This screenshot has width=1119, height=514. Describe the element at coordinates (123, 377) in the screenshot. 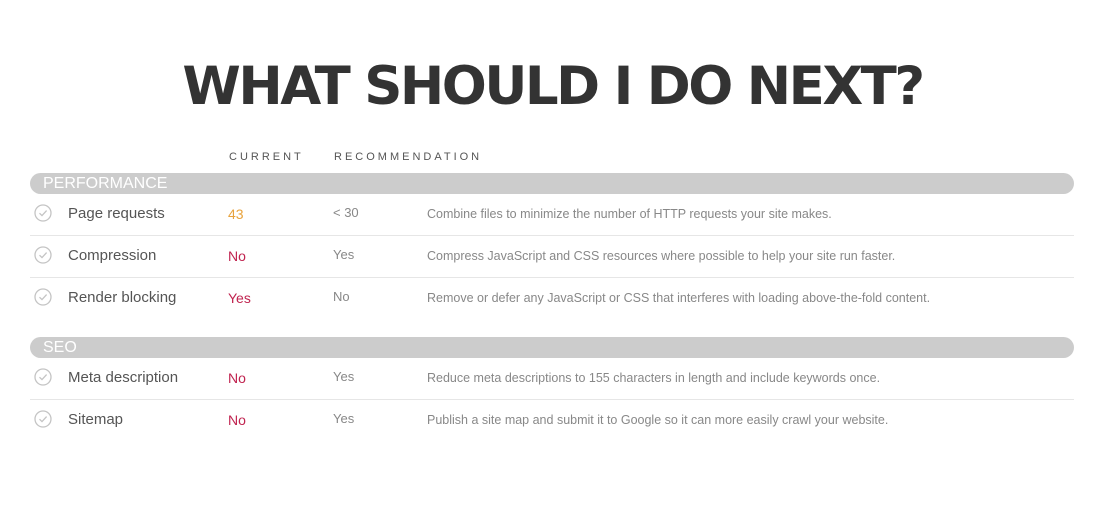

I see `metric-label: Meta description` at that location.